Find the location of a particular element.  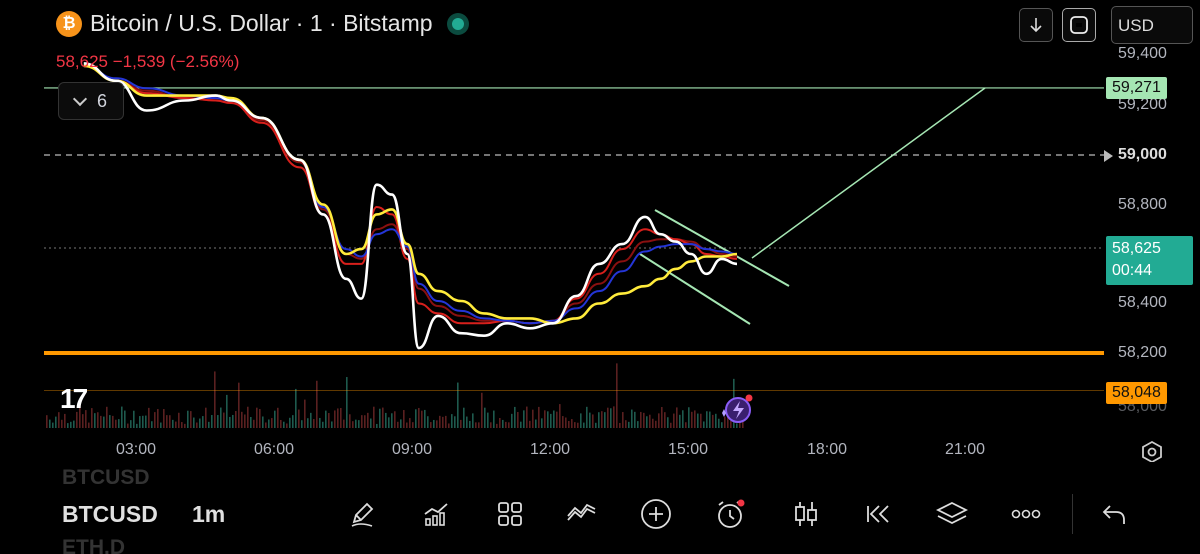

price-axis-label: 59,000 is located at coordinates (1142, 154).